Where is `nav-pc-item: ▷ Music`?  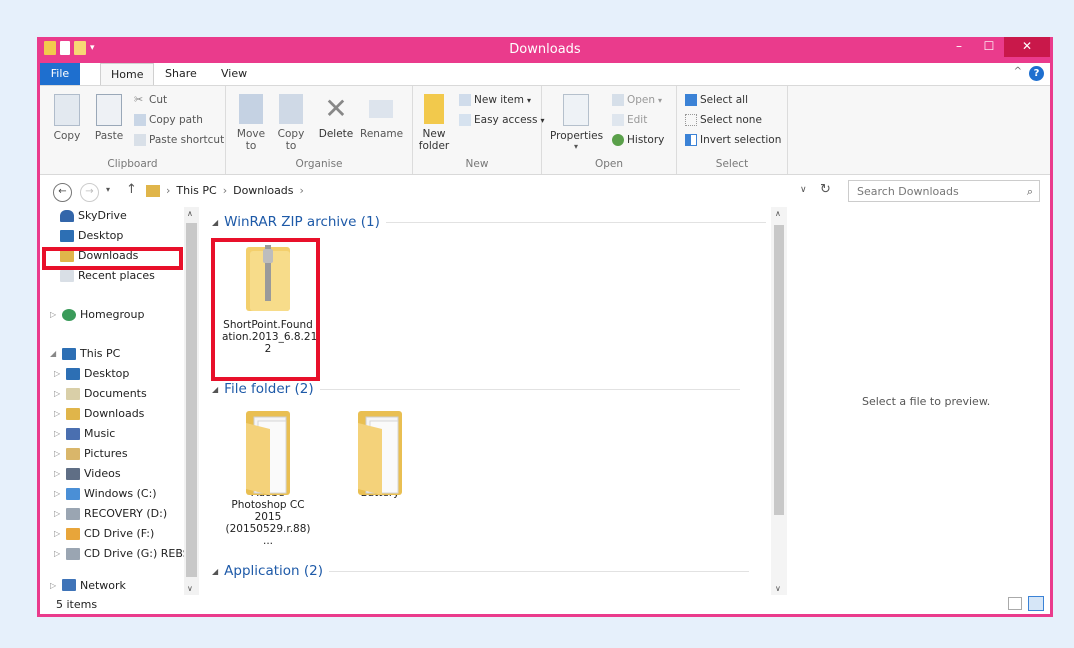
nav-pc-item: ▷ Music is located at coordinates (84, 433).